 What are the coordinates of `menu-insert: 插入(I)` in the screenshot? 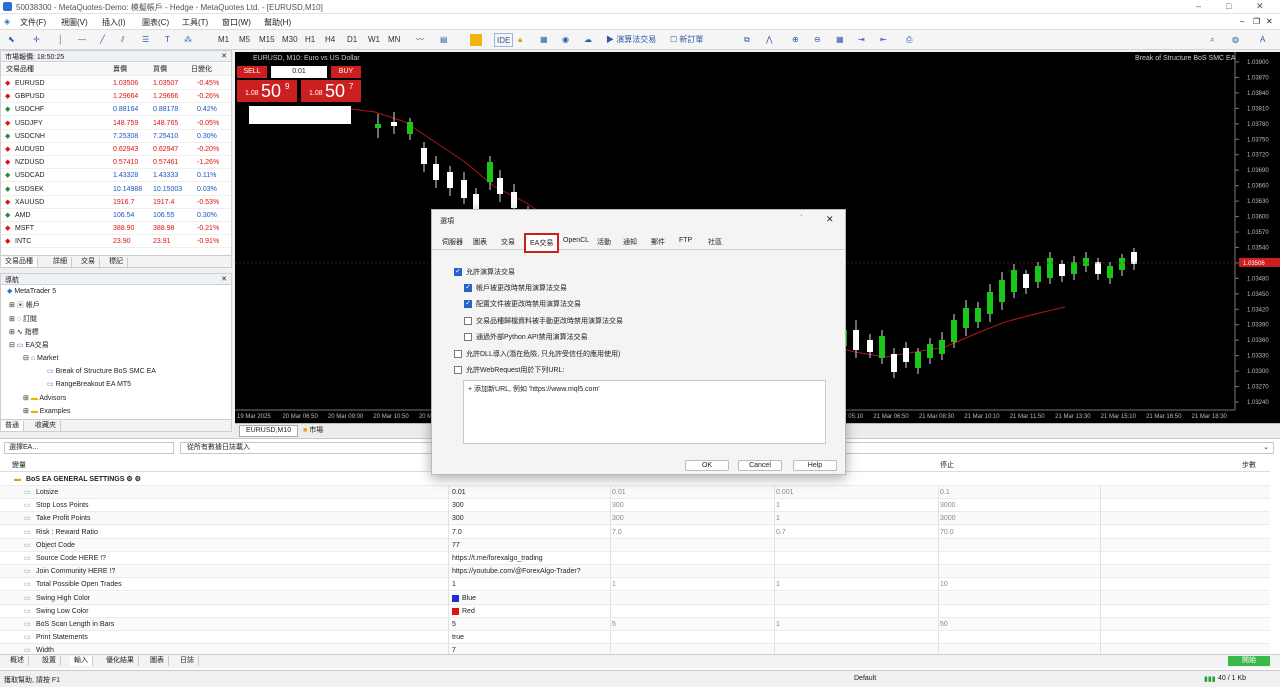 It's located at (114, 22).